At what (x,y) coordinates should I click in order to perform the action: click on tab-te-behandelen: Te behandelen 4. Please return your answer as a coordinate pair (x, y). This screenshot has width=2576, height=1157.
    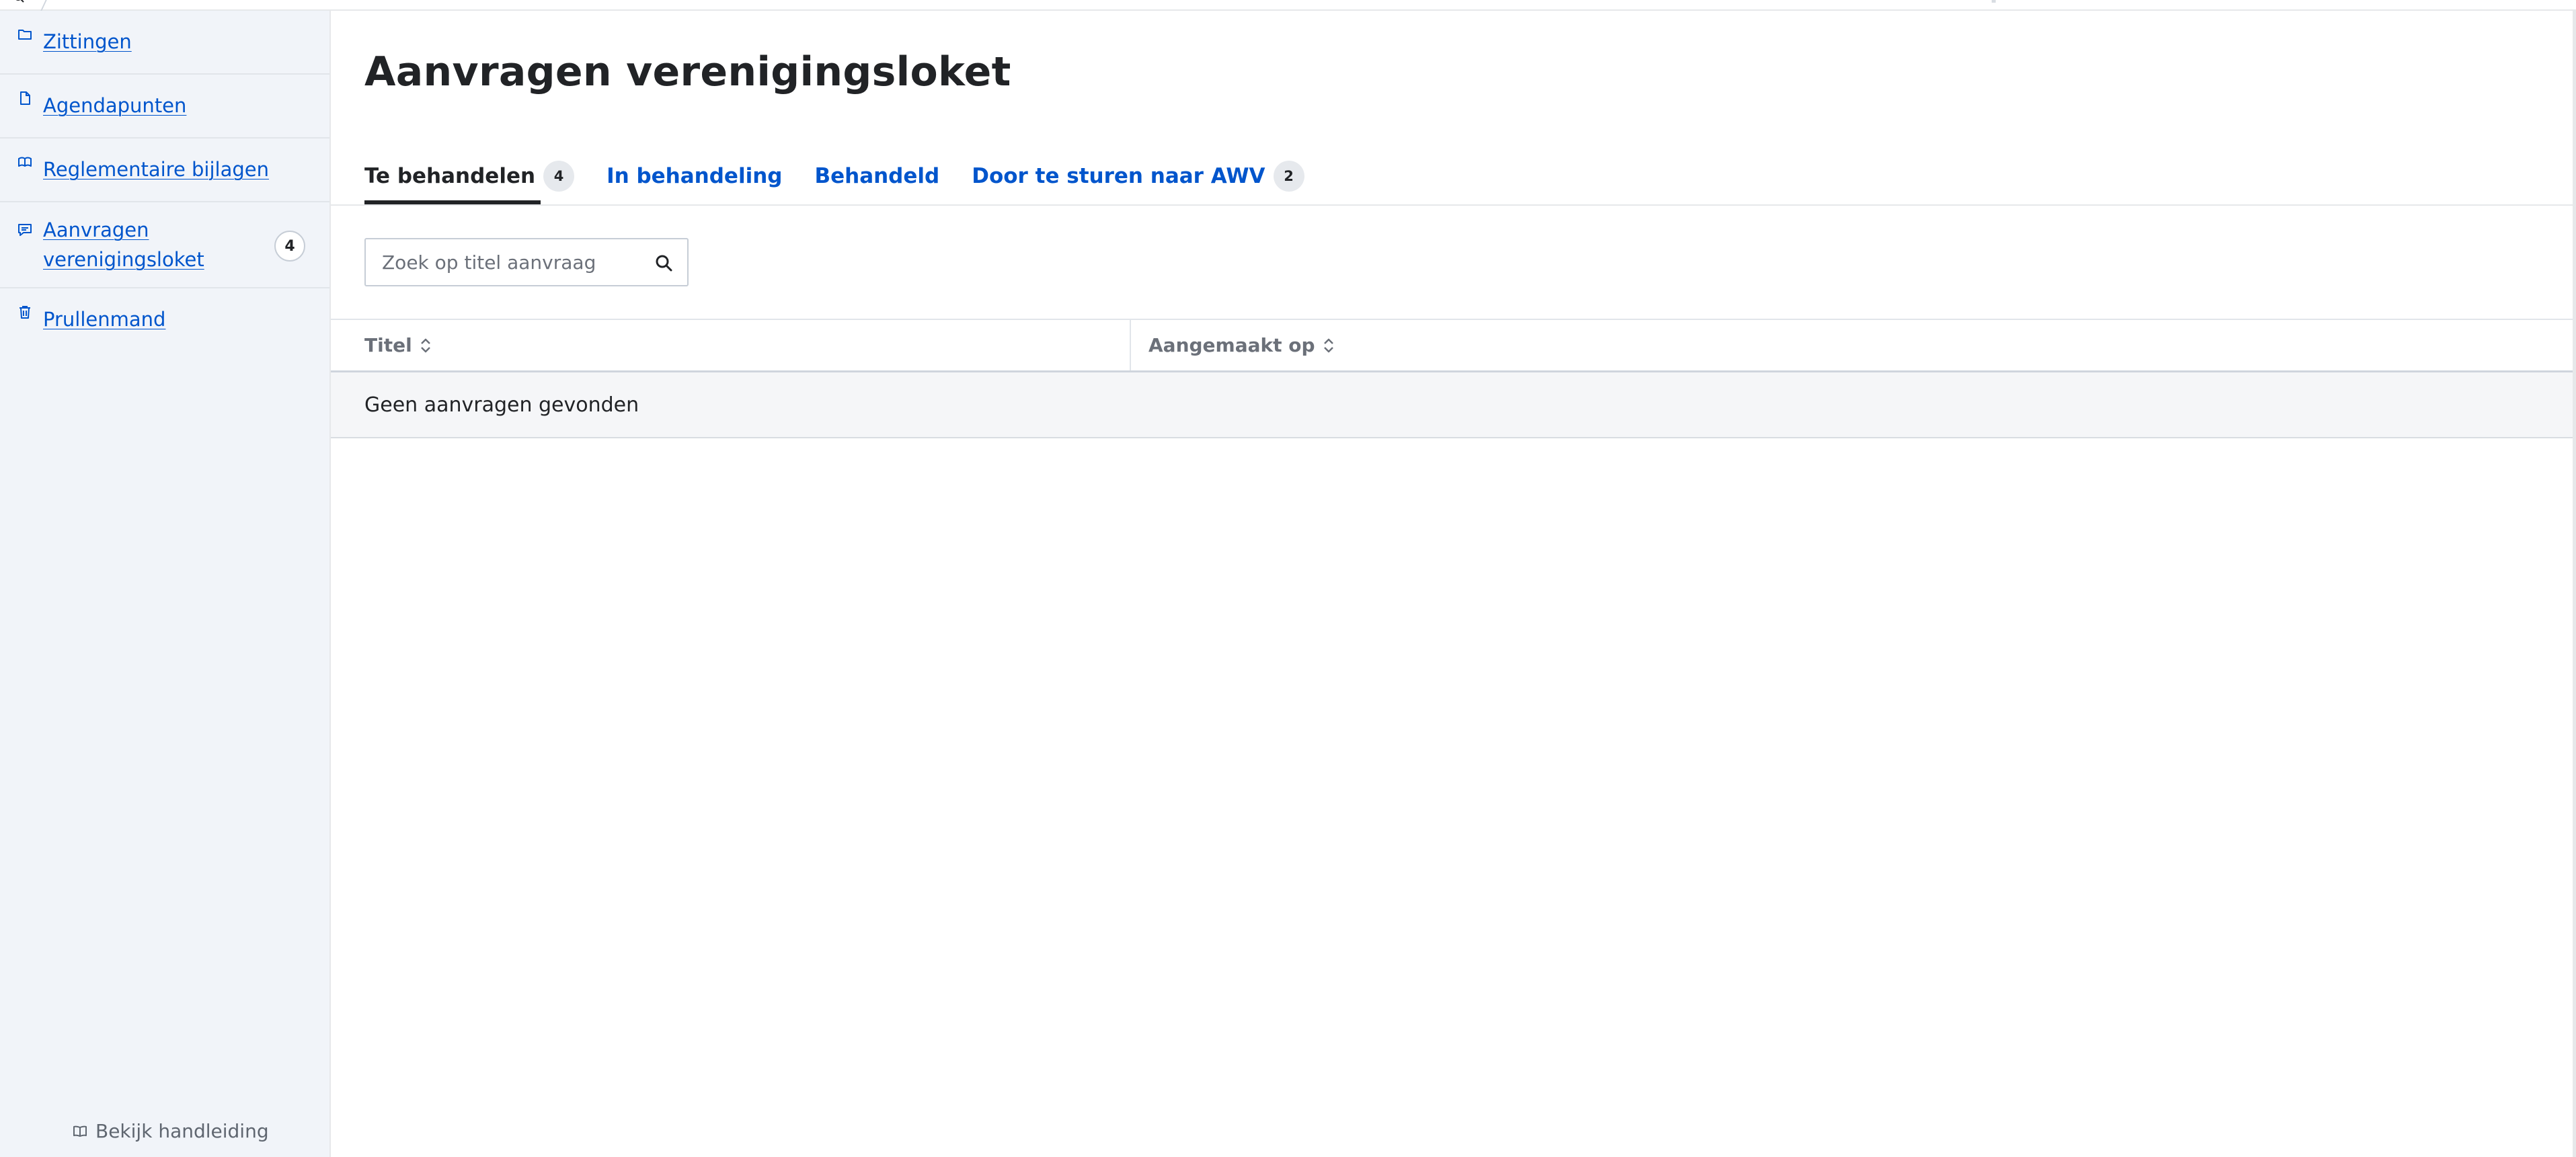
    Looking at the image, I should click on (469, 176).